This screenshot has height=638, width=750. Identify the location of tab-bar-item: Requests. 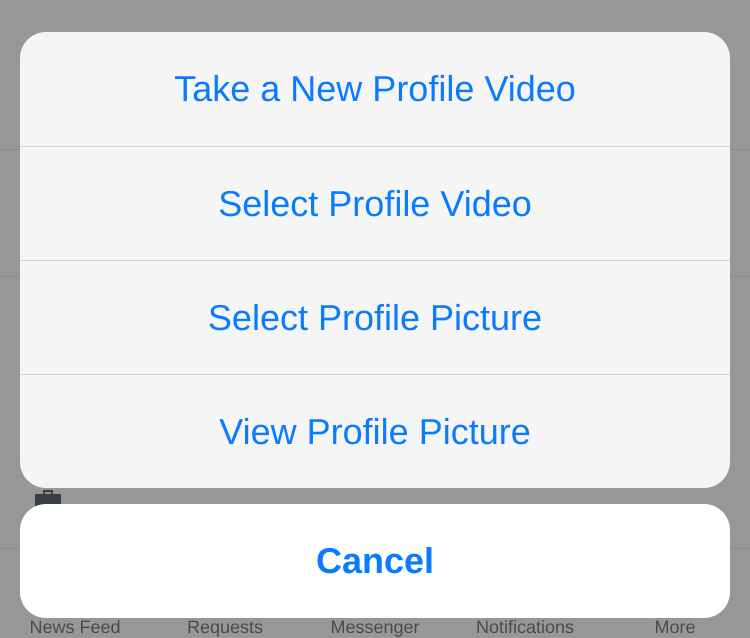
(225, 627).